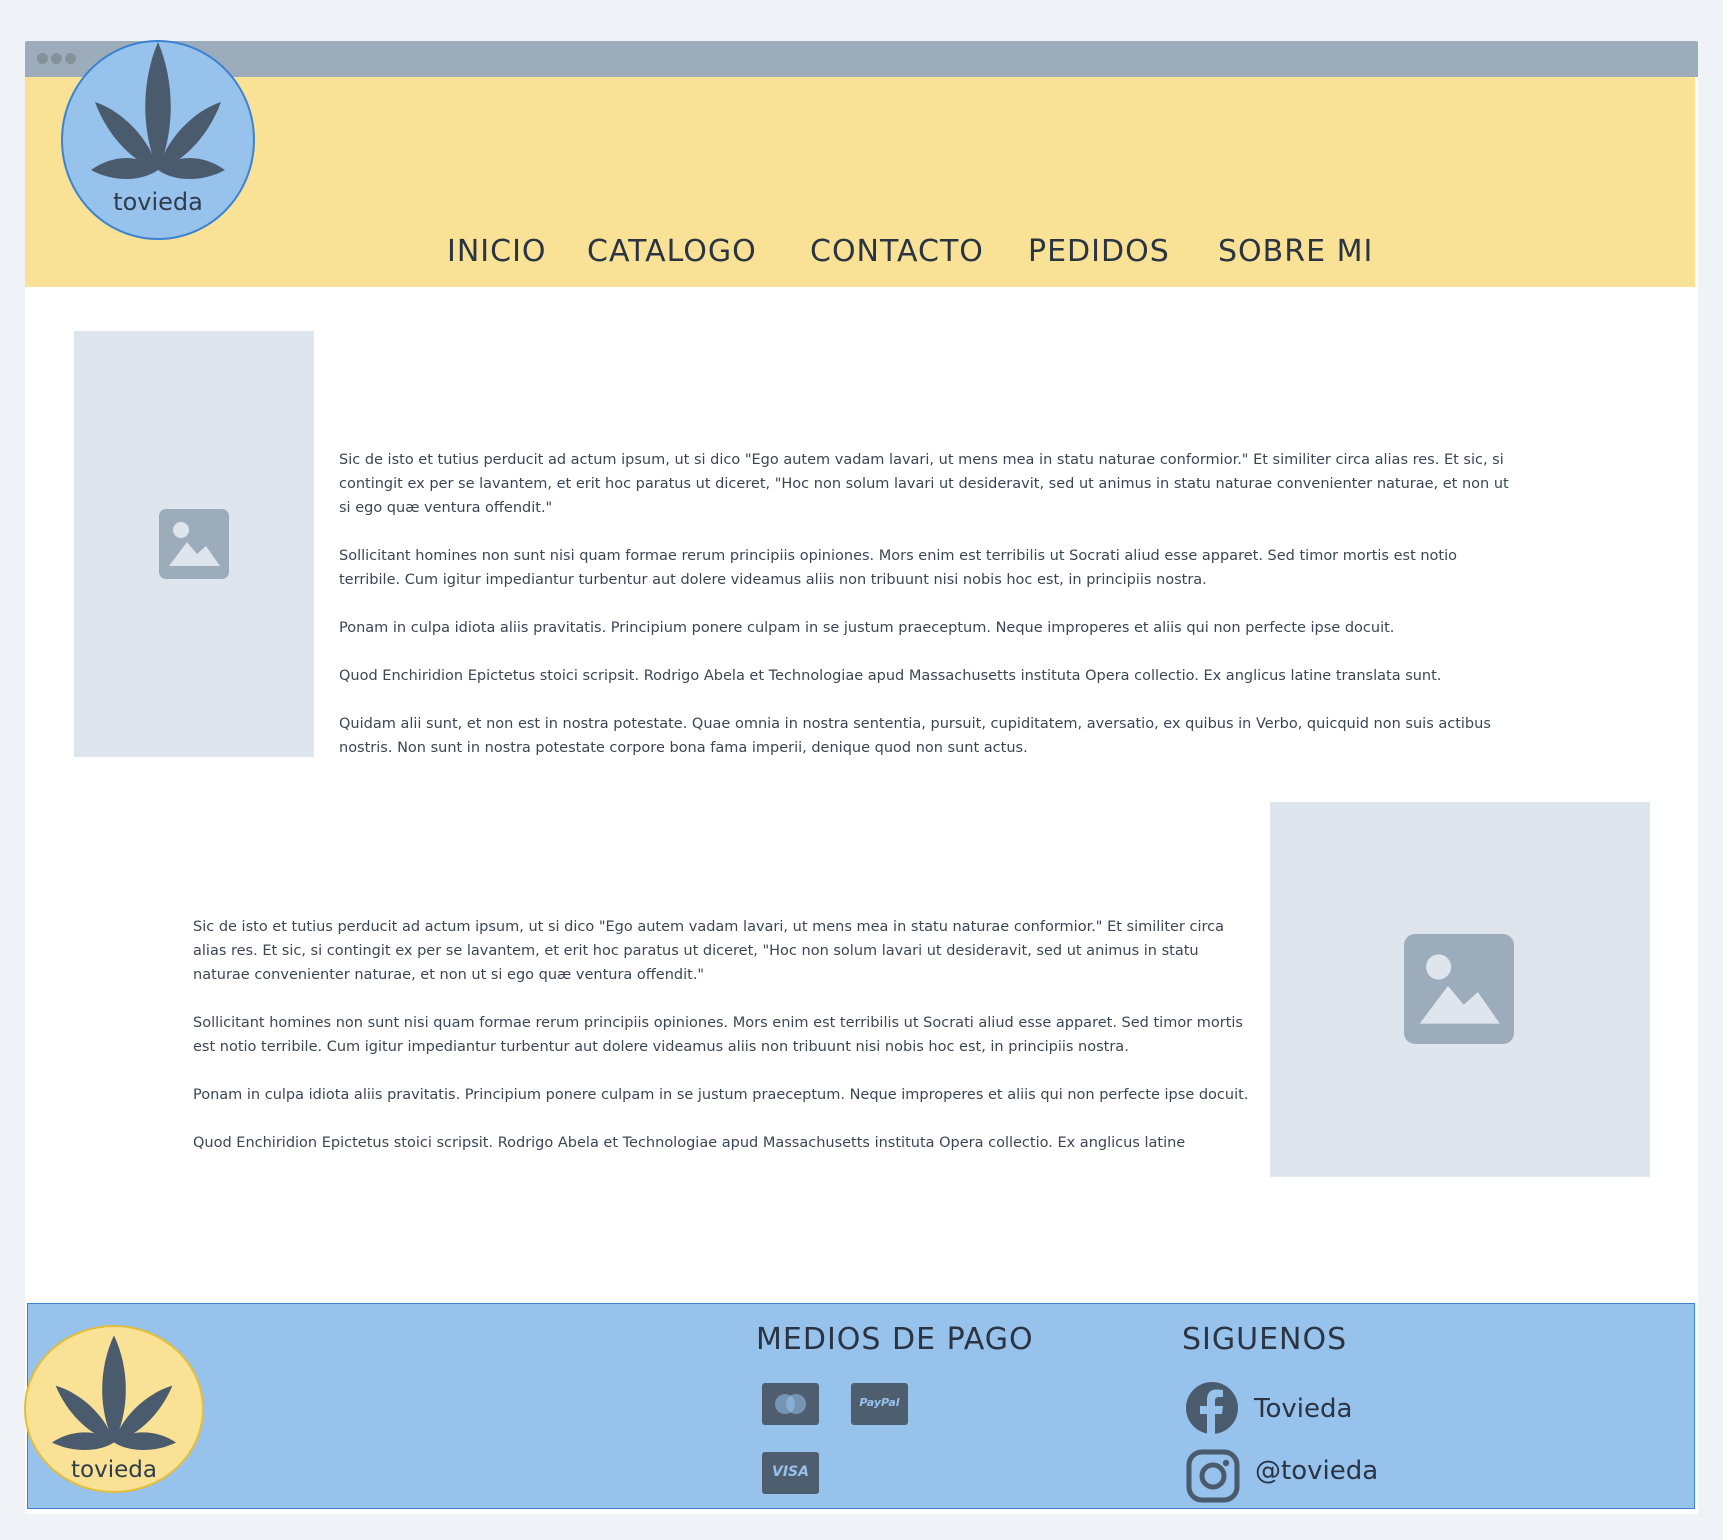 Image resolution: width=1723 pixels, height=1540 pixels. I want to click on nav-item-pedidos: PEDIDOS, so click(1099, 251).